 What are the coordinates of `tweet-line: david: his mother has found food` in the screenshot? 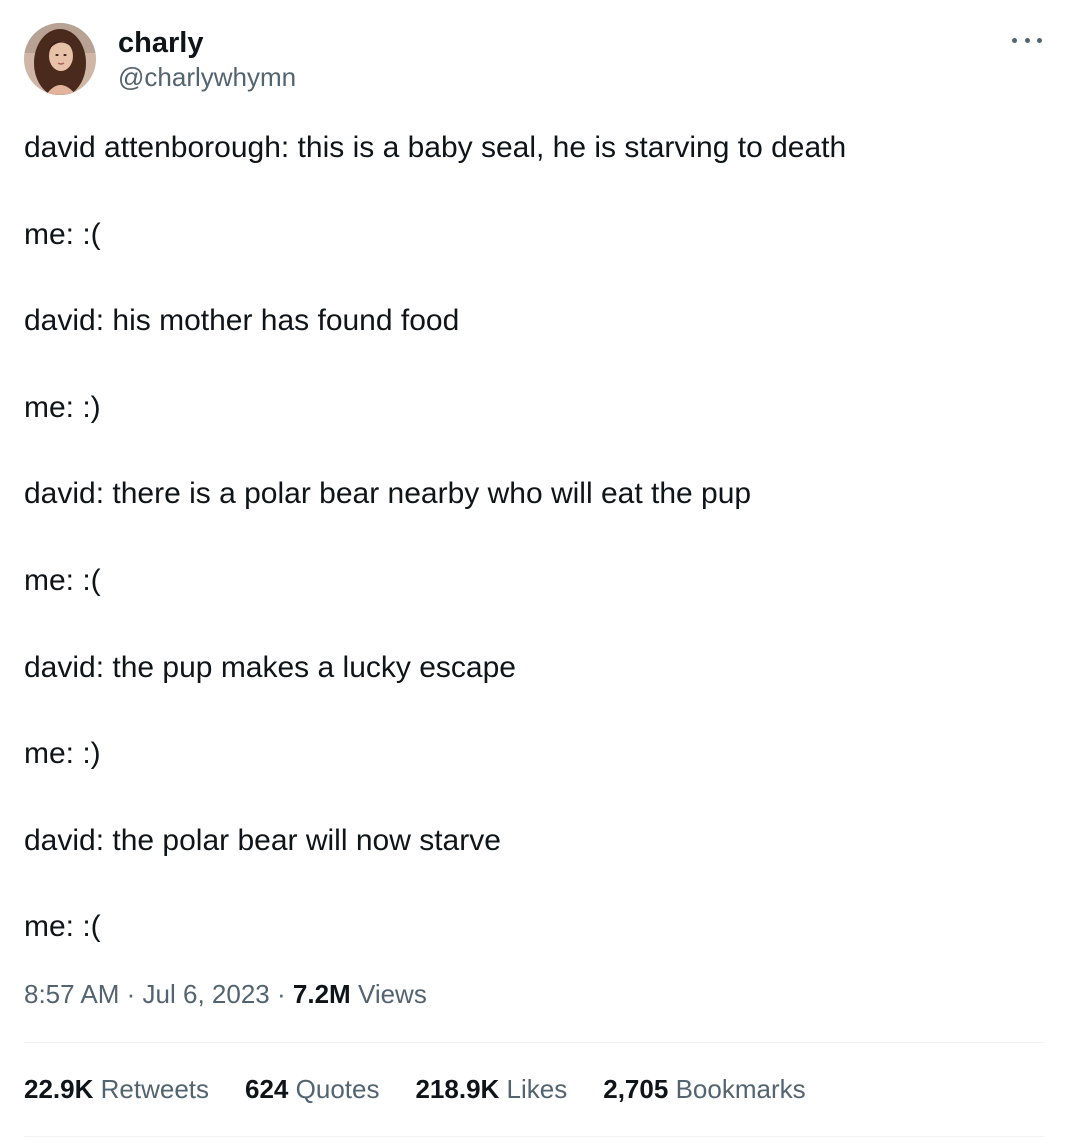 It's located at (242, 321).